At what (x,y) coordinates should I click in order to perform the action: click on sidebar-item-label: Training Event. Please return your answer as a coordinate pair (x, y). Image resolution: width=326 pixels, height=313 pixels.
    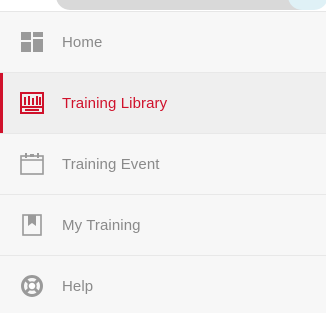
    Looking at the image, I should click on (111, 164).